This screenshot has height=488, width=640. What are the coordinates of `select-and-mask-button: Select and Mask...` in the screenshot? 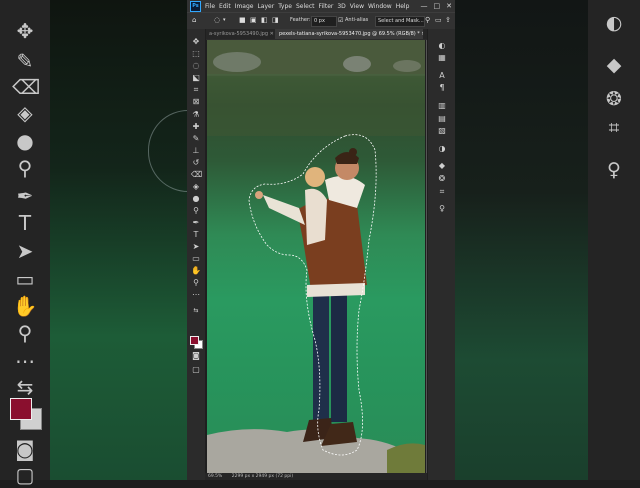 It's located at (400, 21).